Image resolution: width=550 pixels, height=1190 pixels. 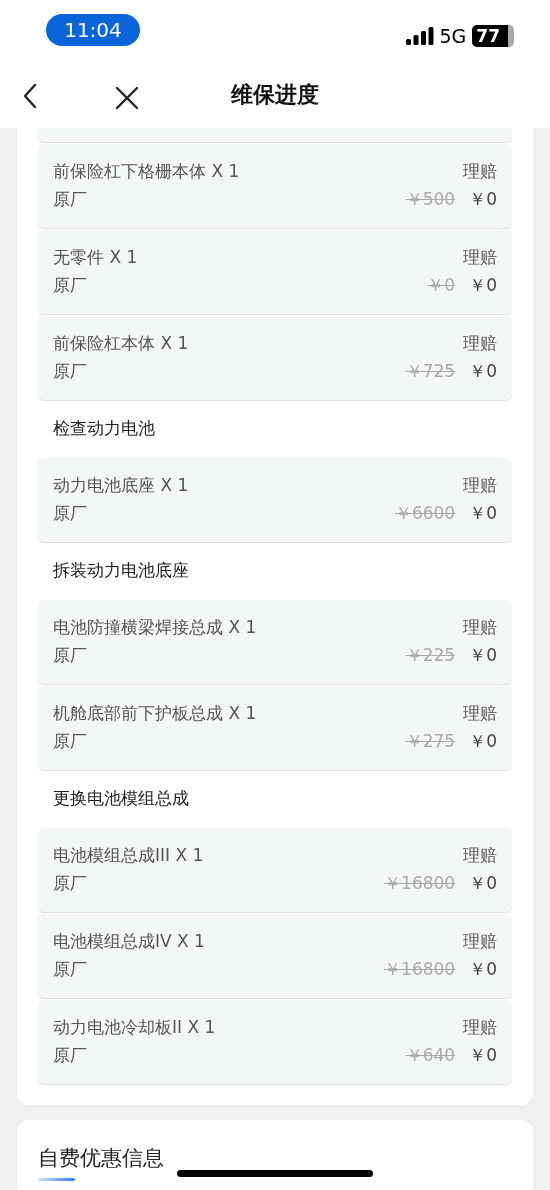 What do you see at coordinates (441, 285) in the screenshot?
I see `original-price: ￥0` at bounding box center [441, 285].